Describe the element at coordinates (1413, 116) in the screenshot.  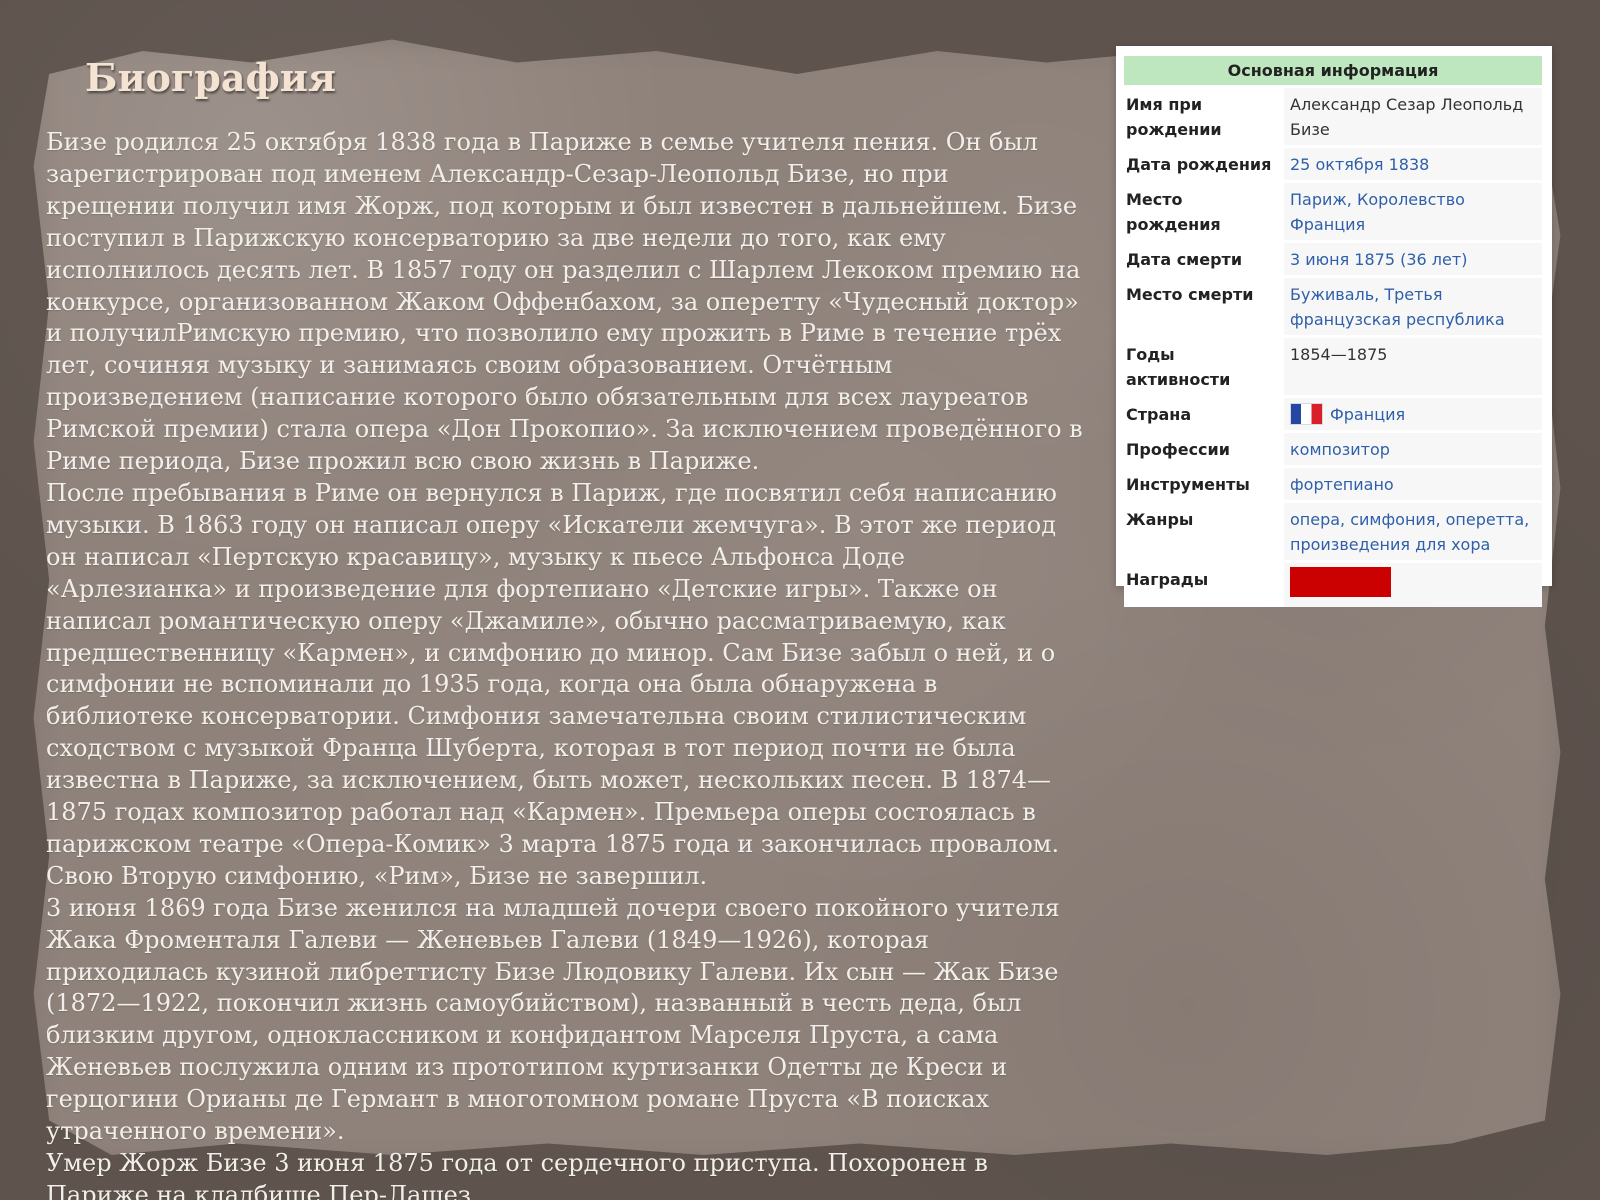
I see `infobox-value-birth-name: Александр Сезар Леопольд Бизе` at that location.